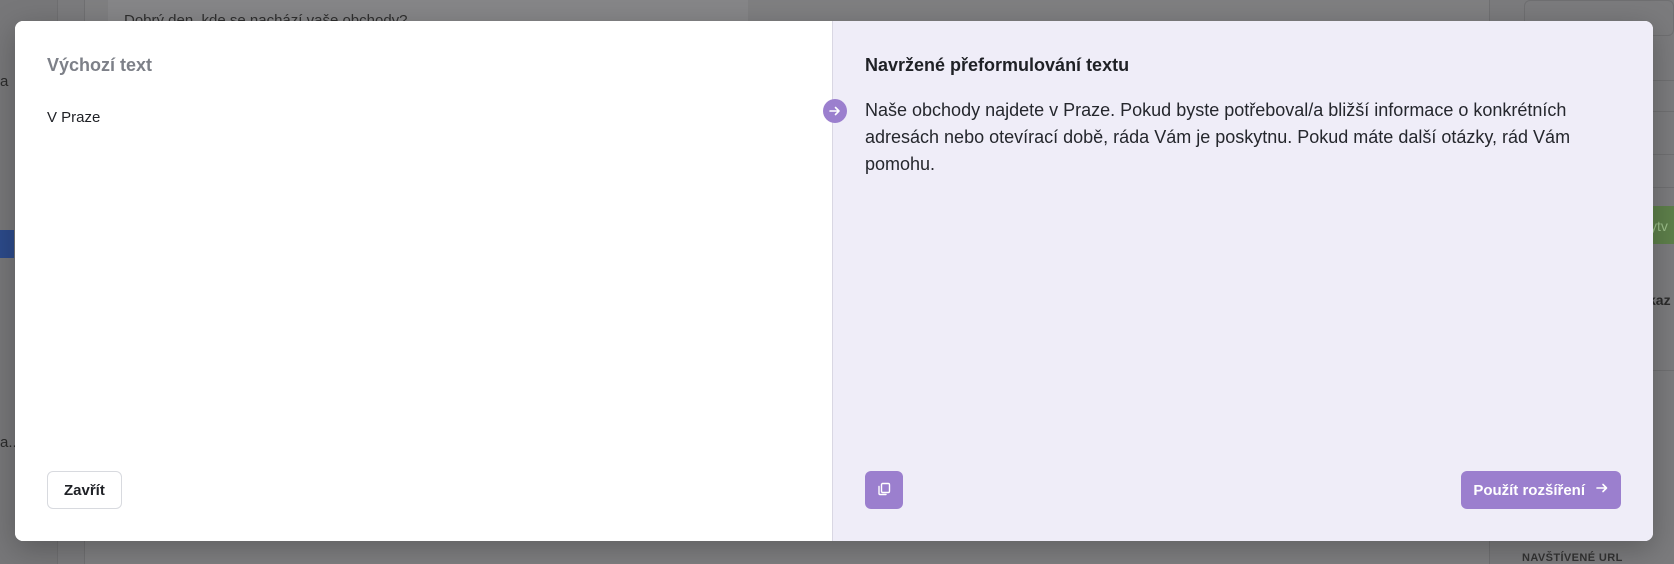 The image size is (1674, 564). I want to click on copy-button, so click(884, 490).